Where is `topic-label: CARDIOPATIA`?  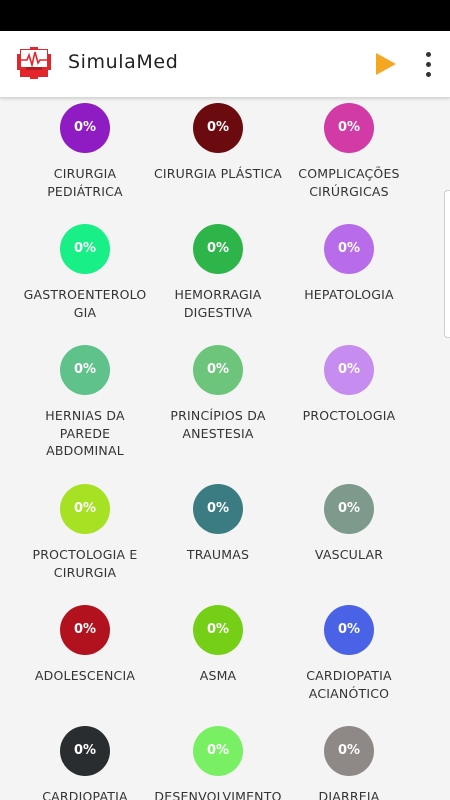
topic-label: CARDIOPATIA is located at coordinates (85, 794).